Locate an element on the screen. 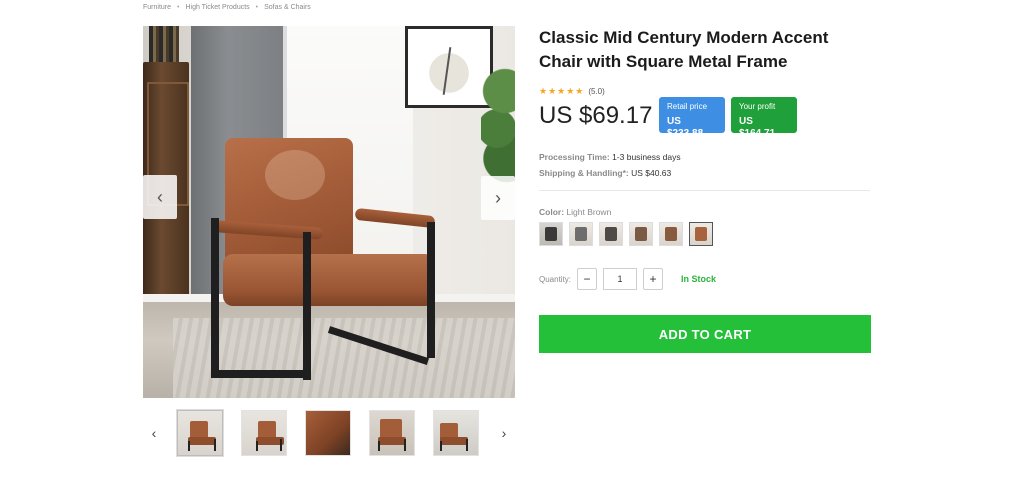 Image resolution: width=1024 pixels, height=477 pixels. chair-backrest is located at coordinates (289, 202).